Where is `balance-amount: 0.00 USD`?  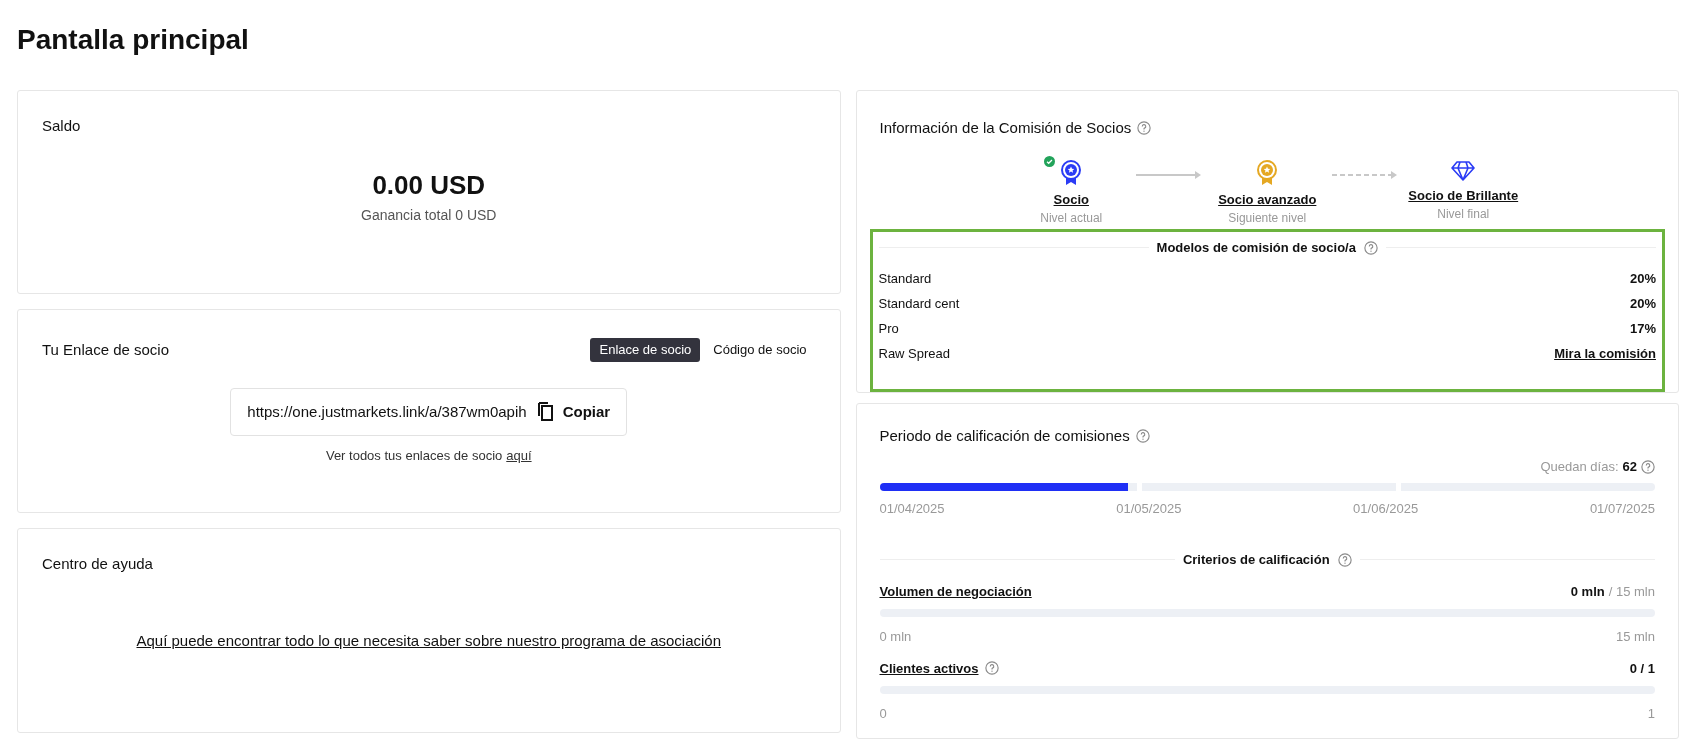 balance-amount: 0.00 USD is located at coordinates (429, 185).